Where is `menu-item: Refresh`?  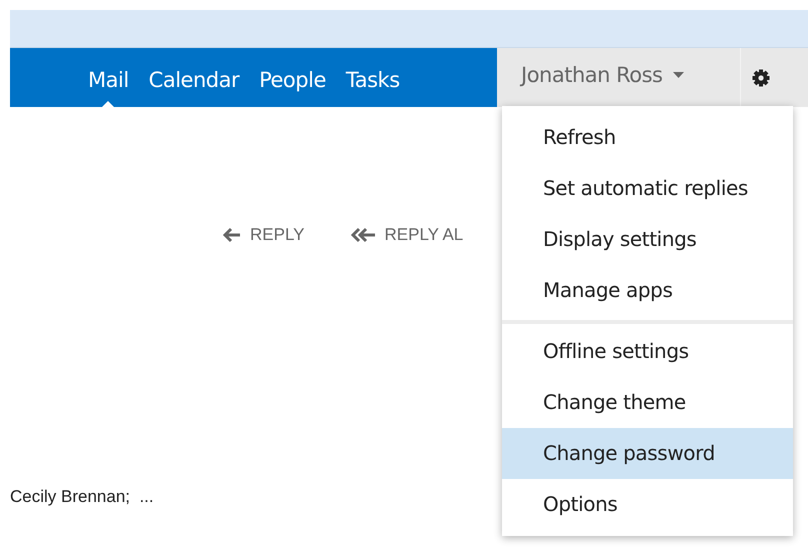 menu-item: Refresh is located at coordinates (647, 137).